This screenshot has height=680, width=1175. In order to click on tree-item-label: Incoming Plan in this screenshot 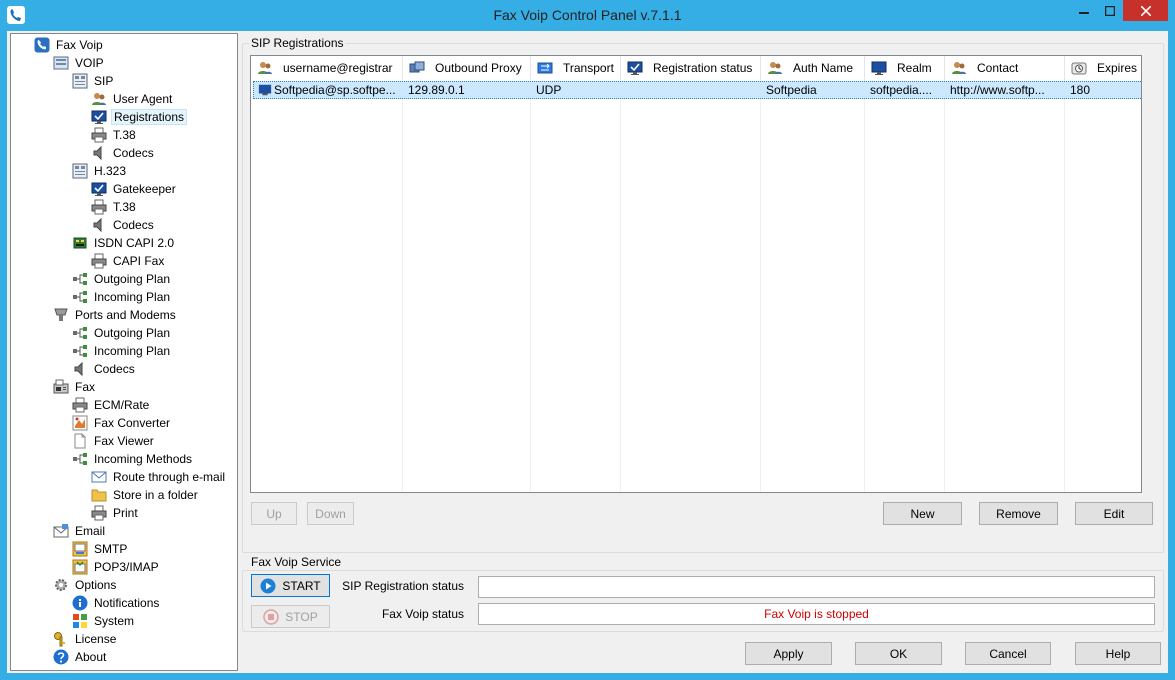, I will do `click(132, 351)`.